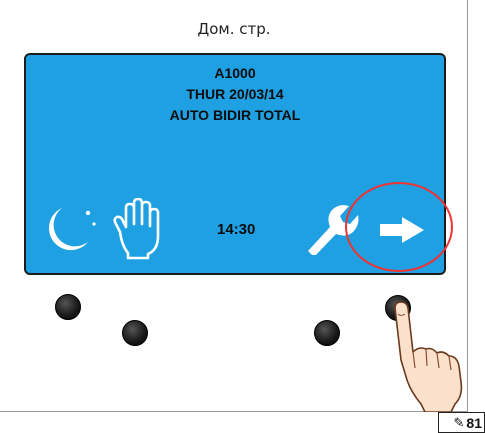  What do you see at coordinates (235, 115) in the screenshot?
I see `mode-line: AUTO BIDIR TOTAL` at bounding box center [235, 115].